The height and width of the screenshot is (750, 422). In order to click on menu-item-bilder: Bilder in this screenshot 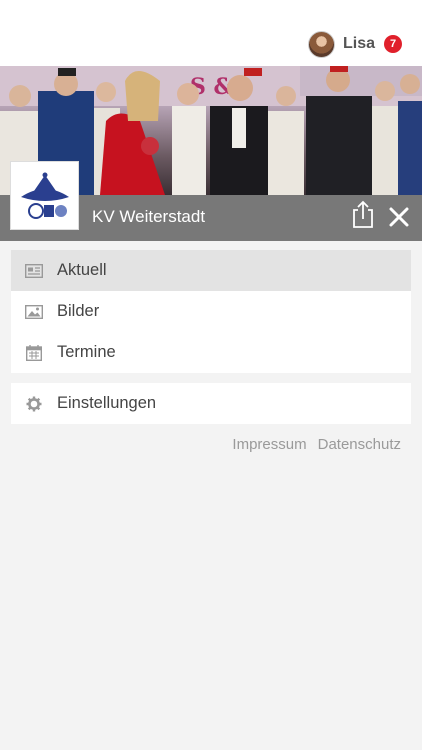, I will do `click(211, 311)`.